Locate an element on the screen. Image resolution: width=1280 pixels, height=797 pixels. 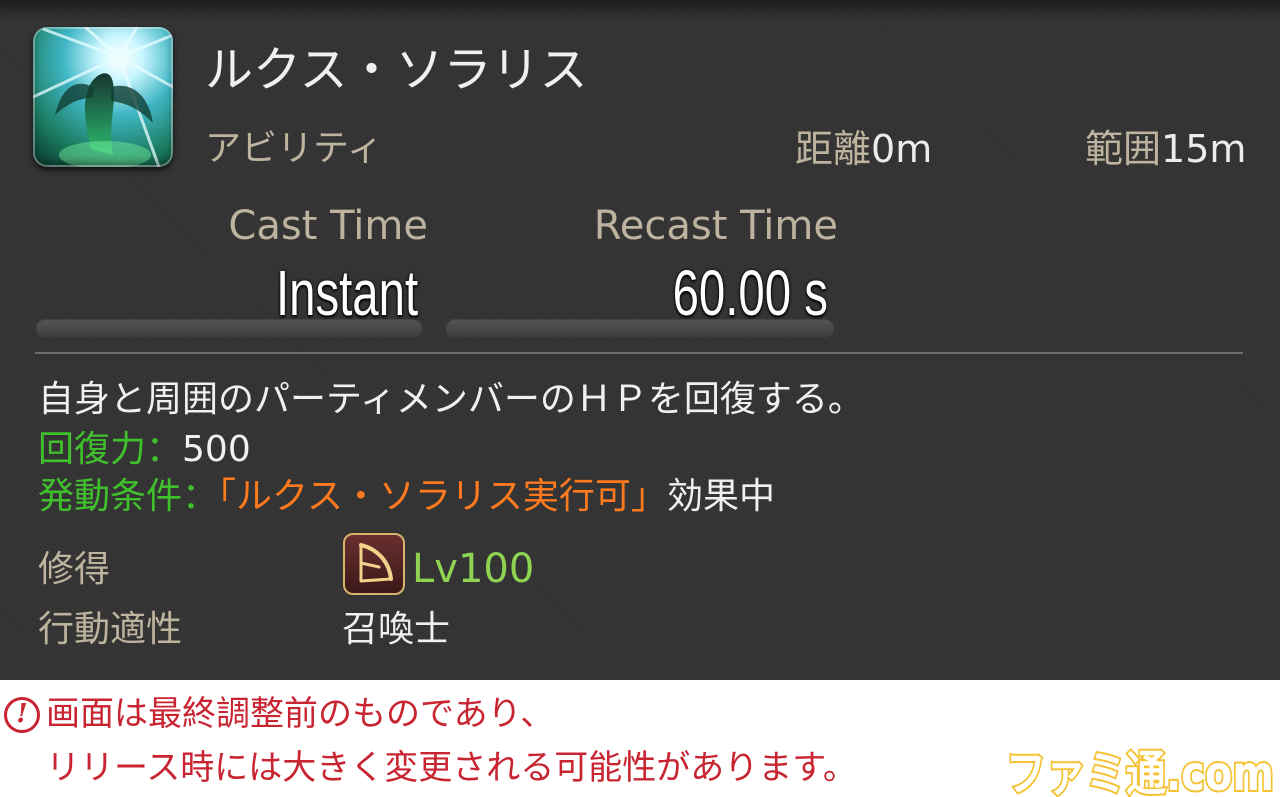
potency-label: 回復力： is located at coordinates (110, 449).